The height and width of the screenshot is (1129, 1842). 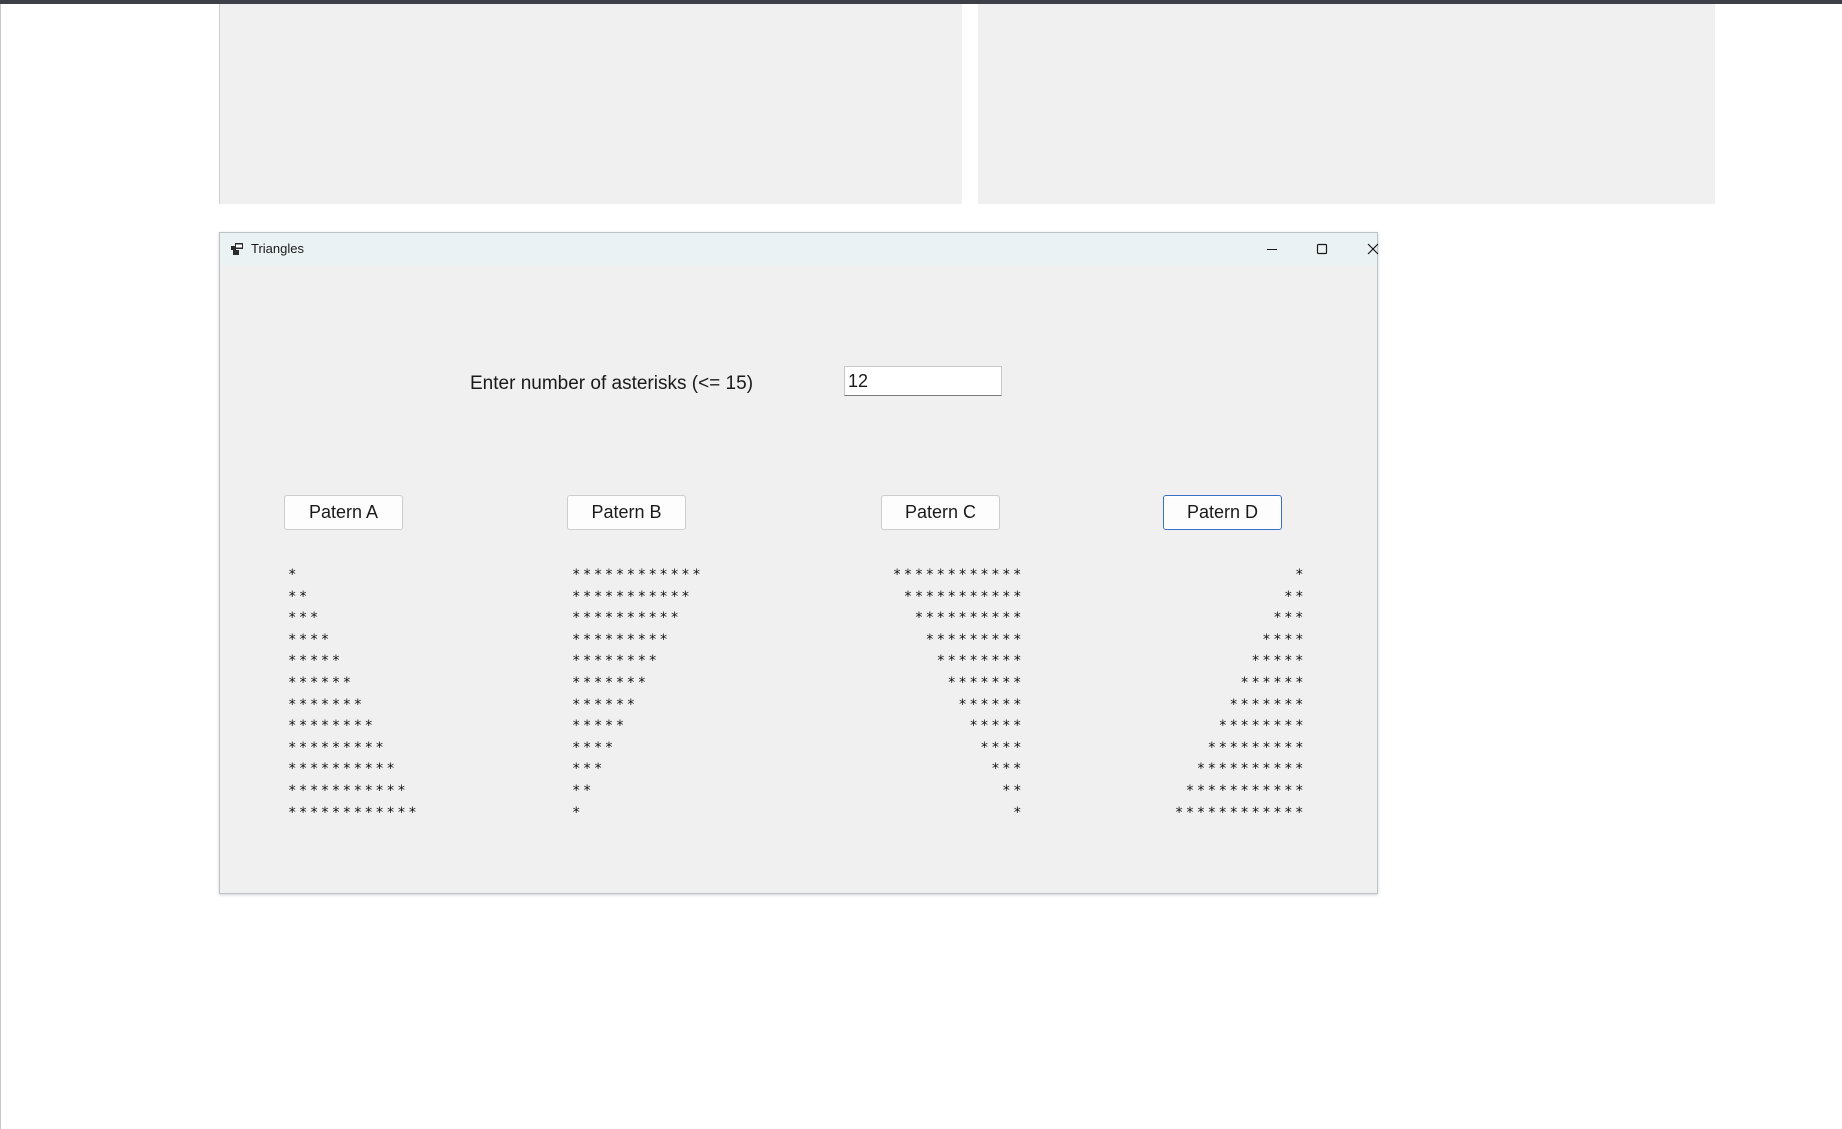 What do you see at coordinates (277, 248) in the screenshot?
I see `window-title: Triangles` at bounding box center [277, 248].